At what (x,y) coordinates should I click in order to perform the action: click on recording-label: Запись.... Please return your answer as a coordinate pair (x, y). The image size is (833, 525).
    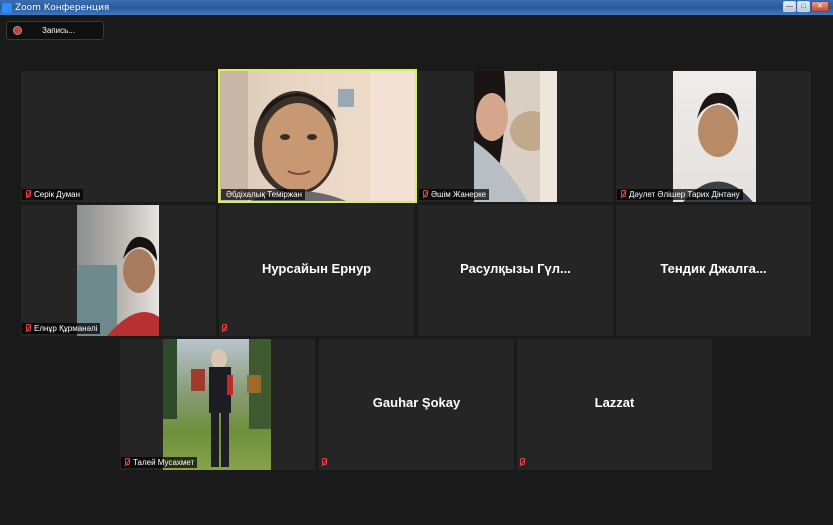
    Looking at the image, I should click on (58, 30).